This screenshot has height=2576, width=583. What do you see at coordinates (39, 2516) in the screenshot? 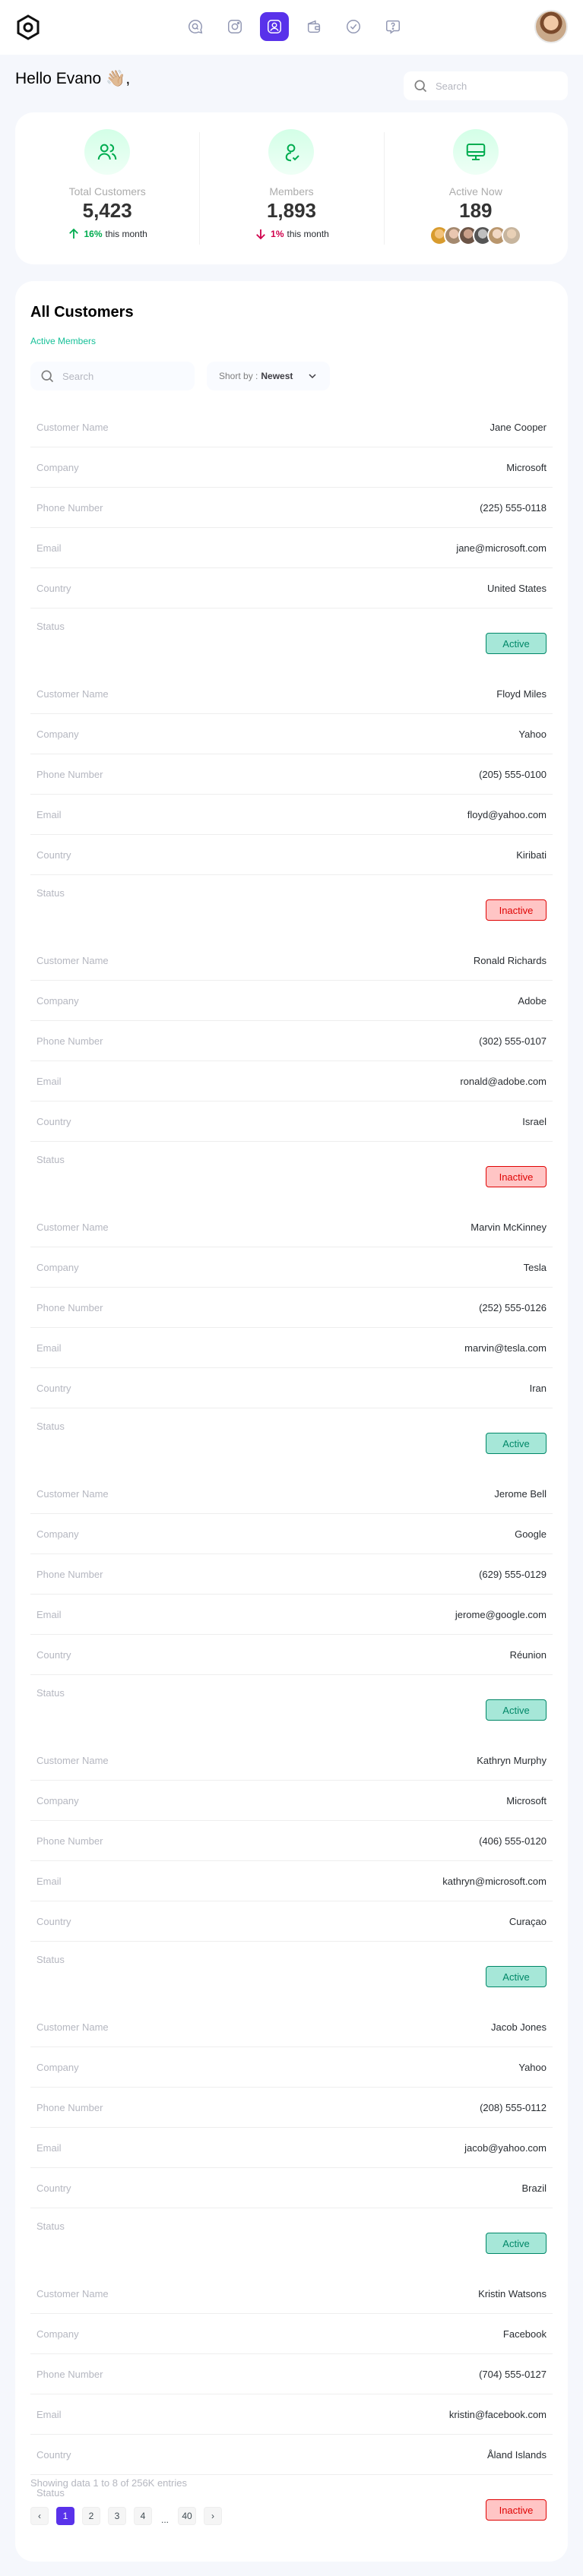
I see `prev-page-button: ‹` at bounding box center [39, 2516].